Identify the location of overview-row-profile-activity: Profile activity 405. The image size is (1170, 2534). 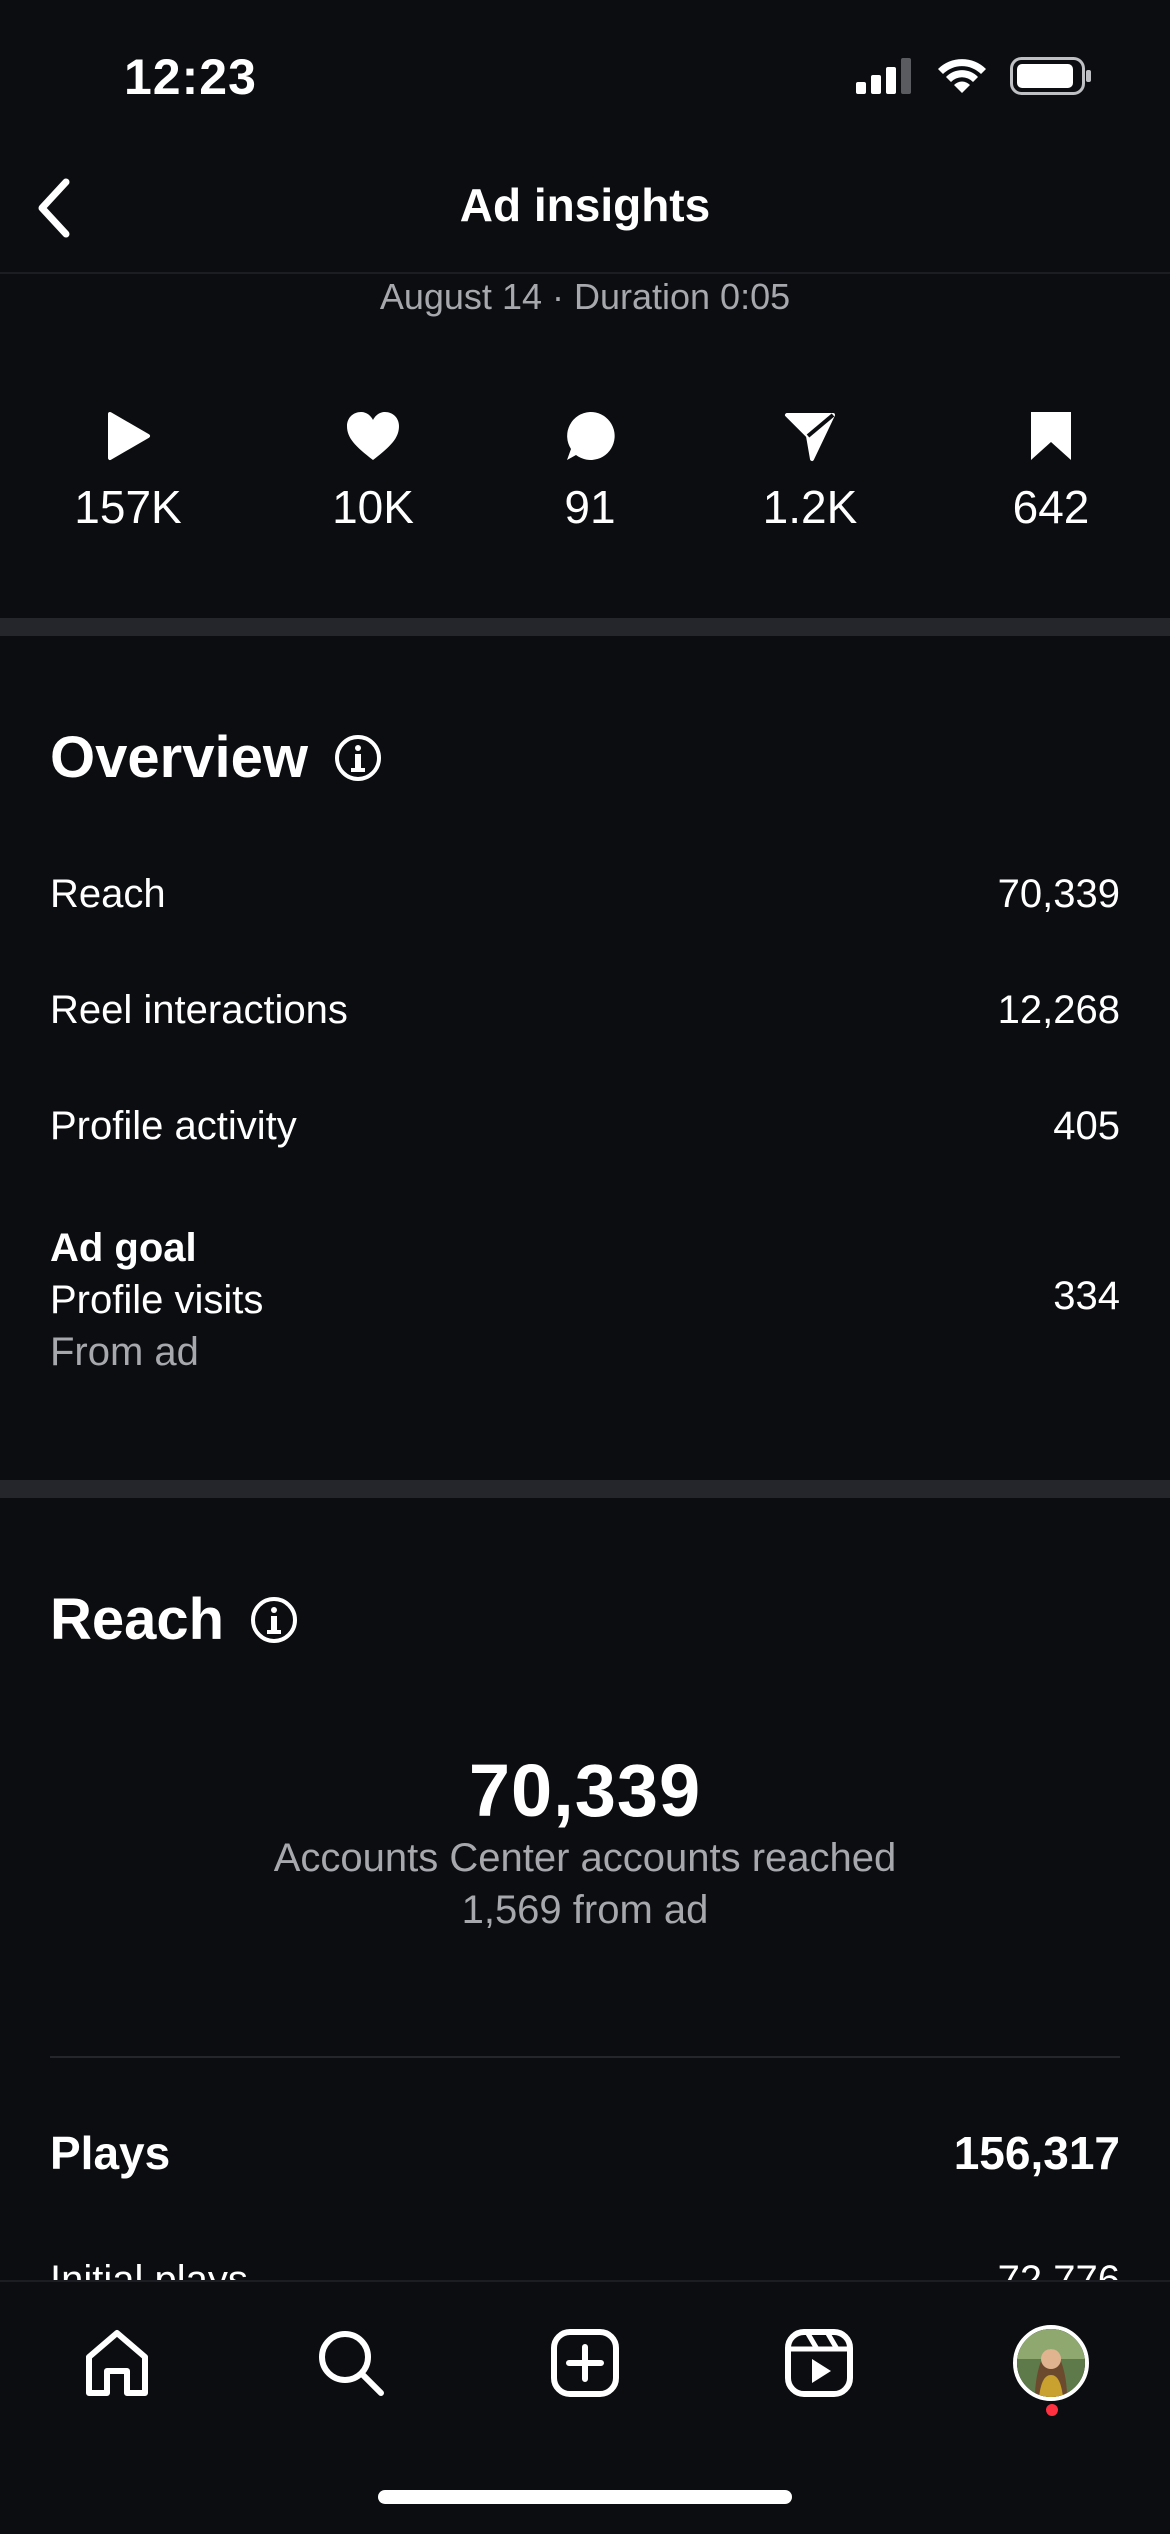
(585, 1126).